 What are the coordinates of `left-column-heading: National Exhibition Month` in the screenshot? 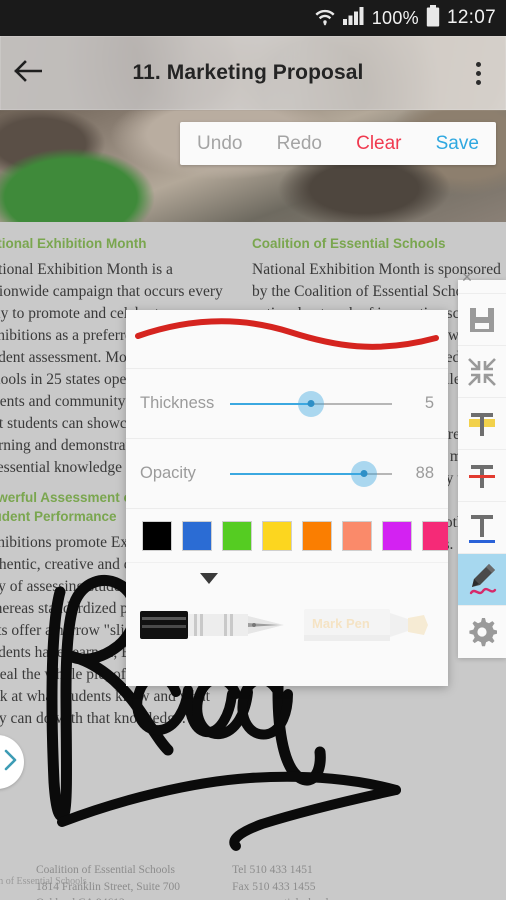 It's located at (73, 243).